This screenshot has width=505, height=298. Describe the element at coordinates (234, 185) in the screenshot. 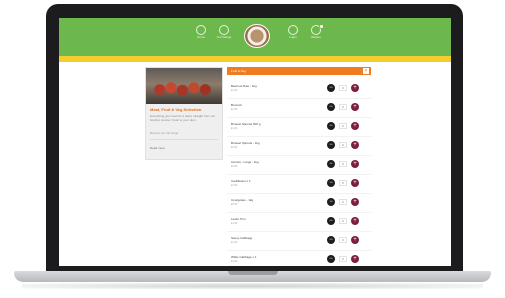

I see `product-price: £1.50` at that location.